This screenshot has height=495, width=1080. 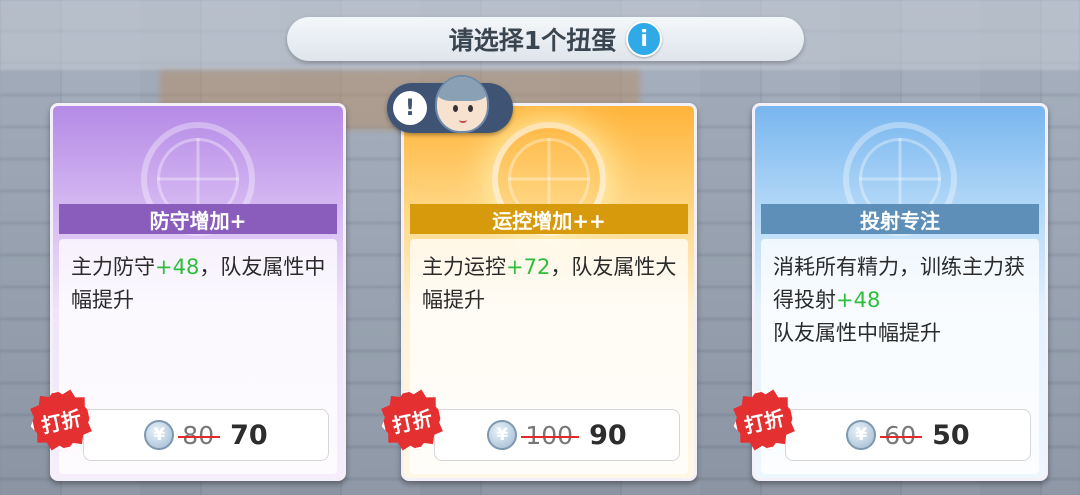 What do you see at coordinates (198, 356) in the screenshot?
I see `card-body: 主力防守+48，队友属性中幅提升 ¥ 80 70` at bounding box center [198, 356].